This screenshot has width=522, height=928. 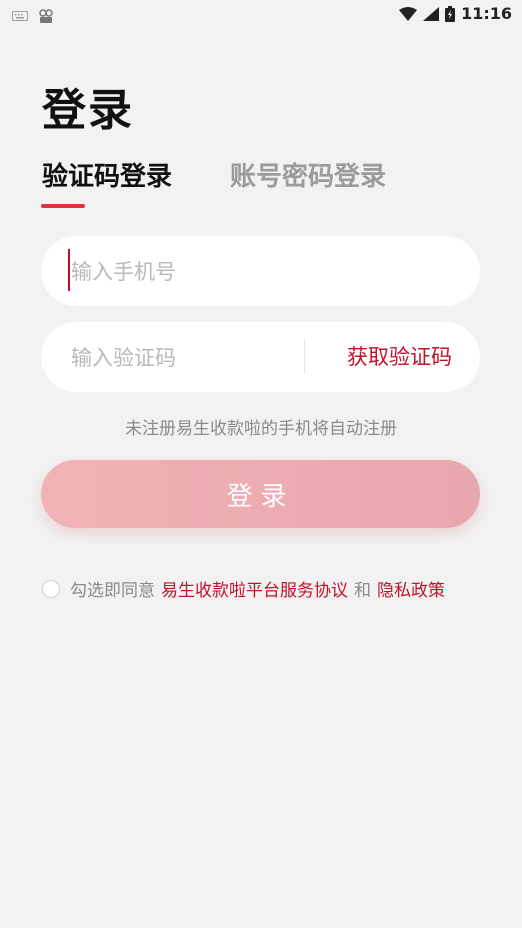 What do you see at coordinates (191, 272) in the screenshot?
I see `phone-input` at bounding box center [191, 272].